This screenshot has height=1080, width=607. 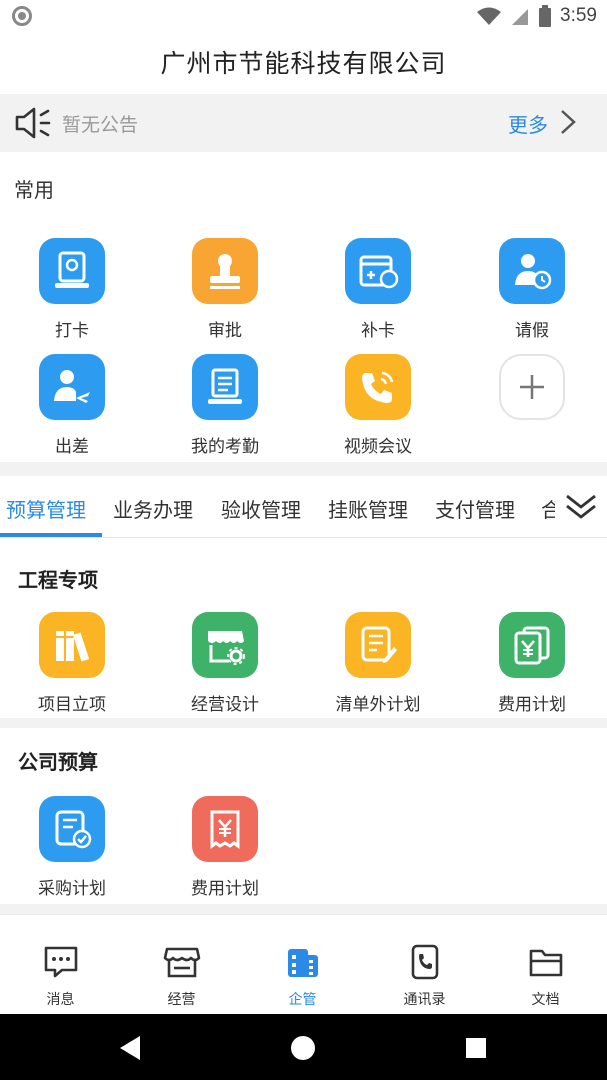 What do you see at coordinates (528, 123) in the screenshot?
I see `more-link: 更多` at bounding box center [528, 123].